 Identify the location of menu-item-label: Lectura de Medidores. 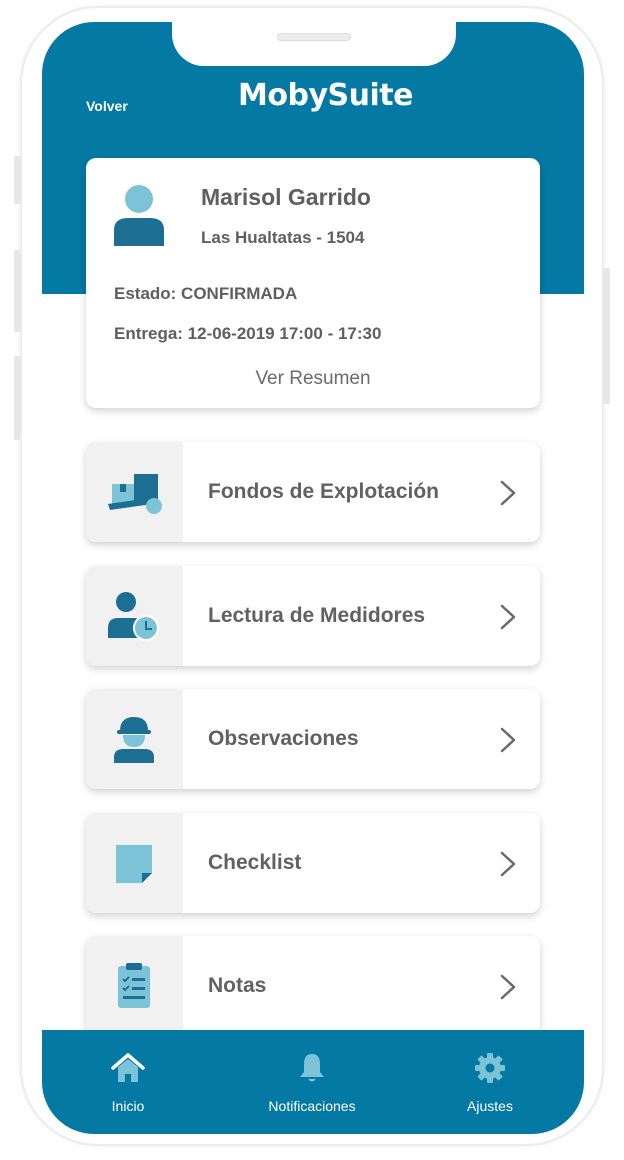
(317, 615).